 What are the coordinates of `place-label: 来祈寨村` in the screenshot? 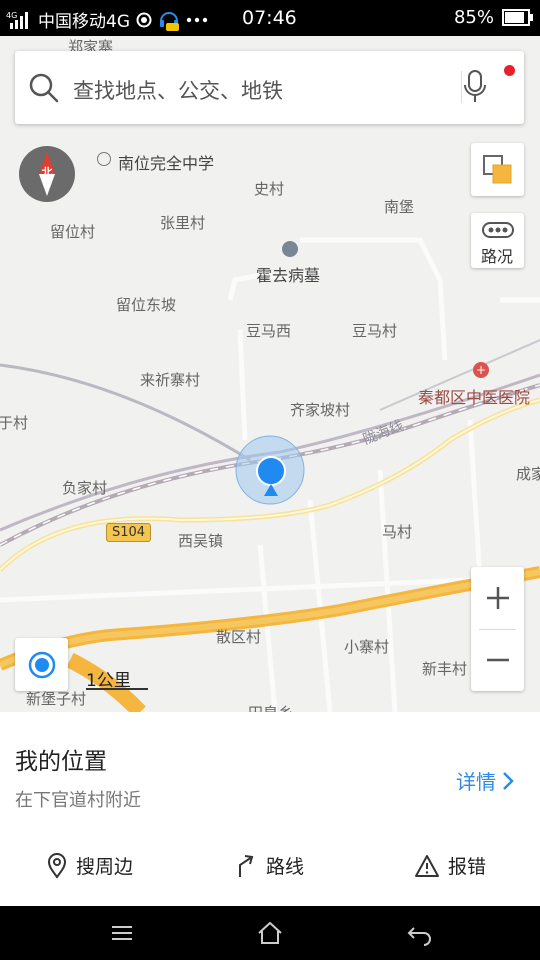 It's located at (170, 380).